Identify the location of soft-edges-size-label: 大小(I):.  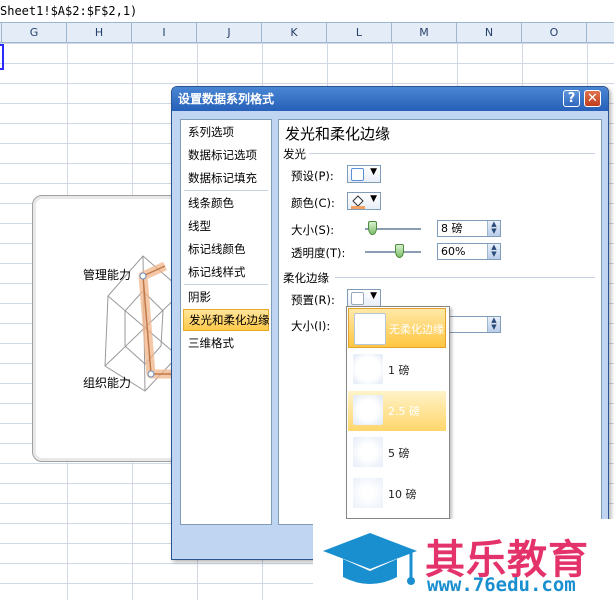
(311, 326).